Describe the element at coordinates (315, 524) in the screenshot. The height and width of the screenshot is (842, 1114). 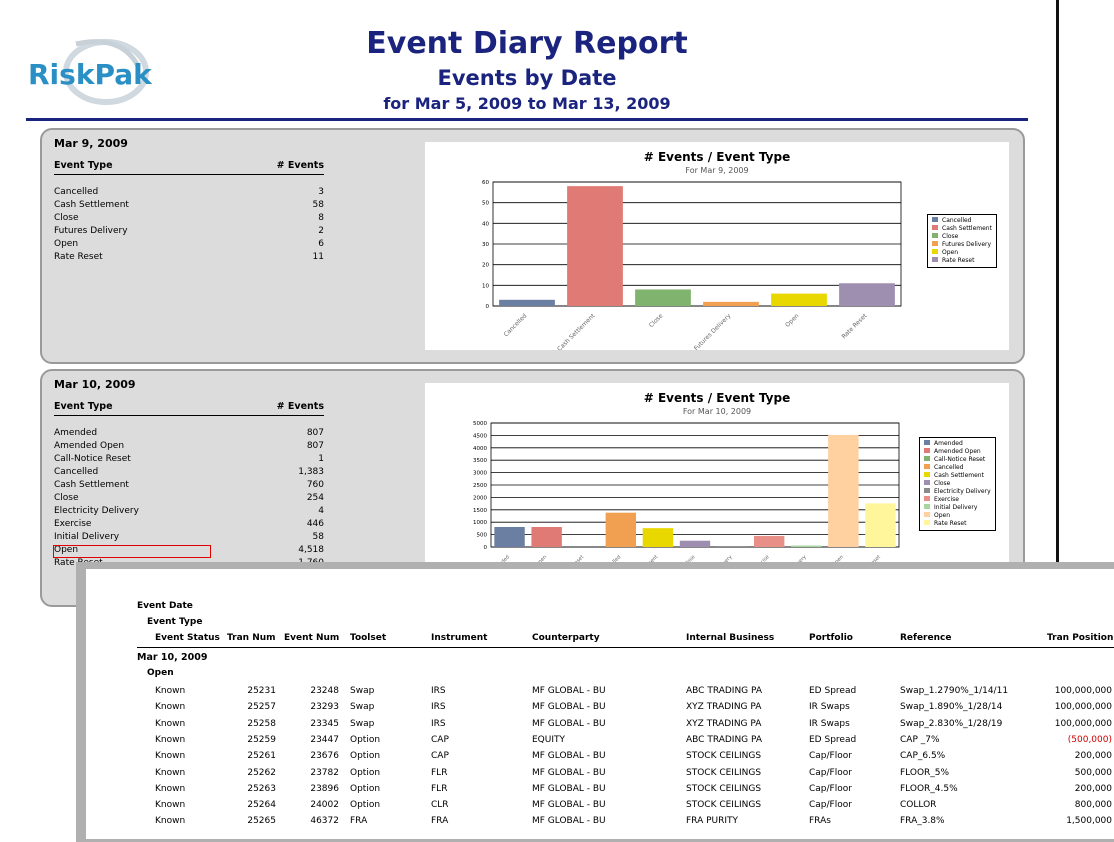
I see `event-count: 446` at that location.